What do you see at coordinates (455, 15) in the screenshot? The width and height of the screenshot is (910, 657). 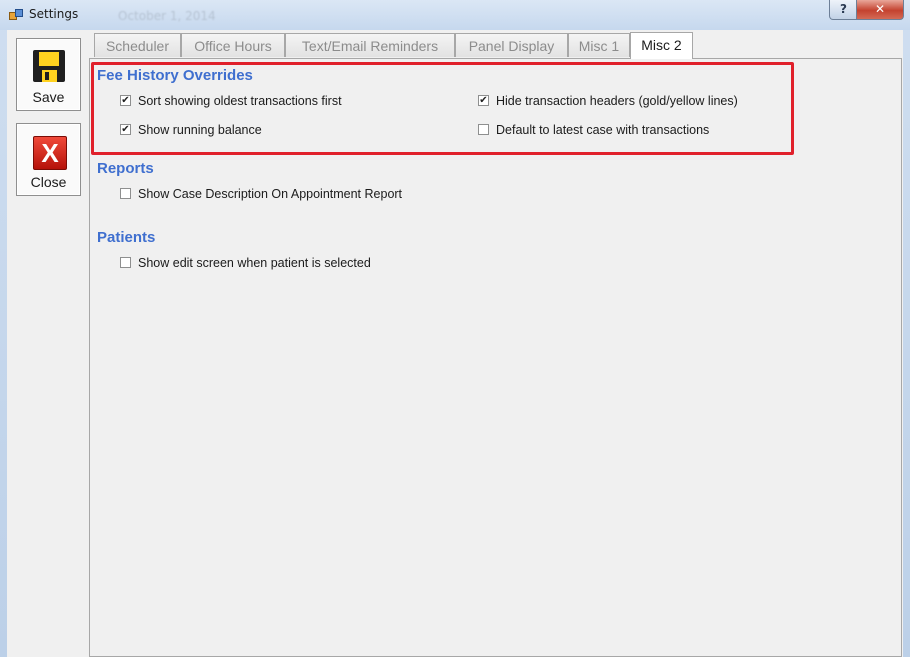 I see `title-bar: Settings October 1, 2014 ? ✕` at bounding box center [455, 15].